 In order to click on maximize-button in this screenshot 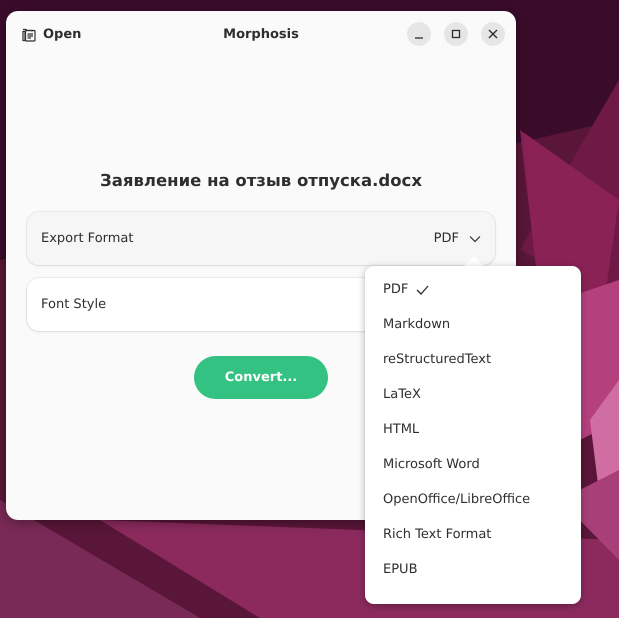, I will do `click(456, 34)`.